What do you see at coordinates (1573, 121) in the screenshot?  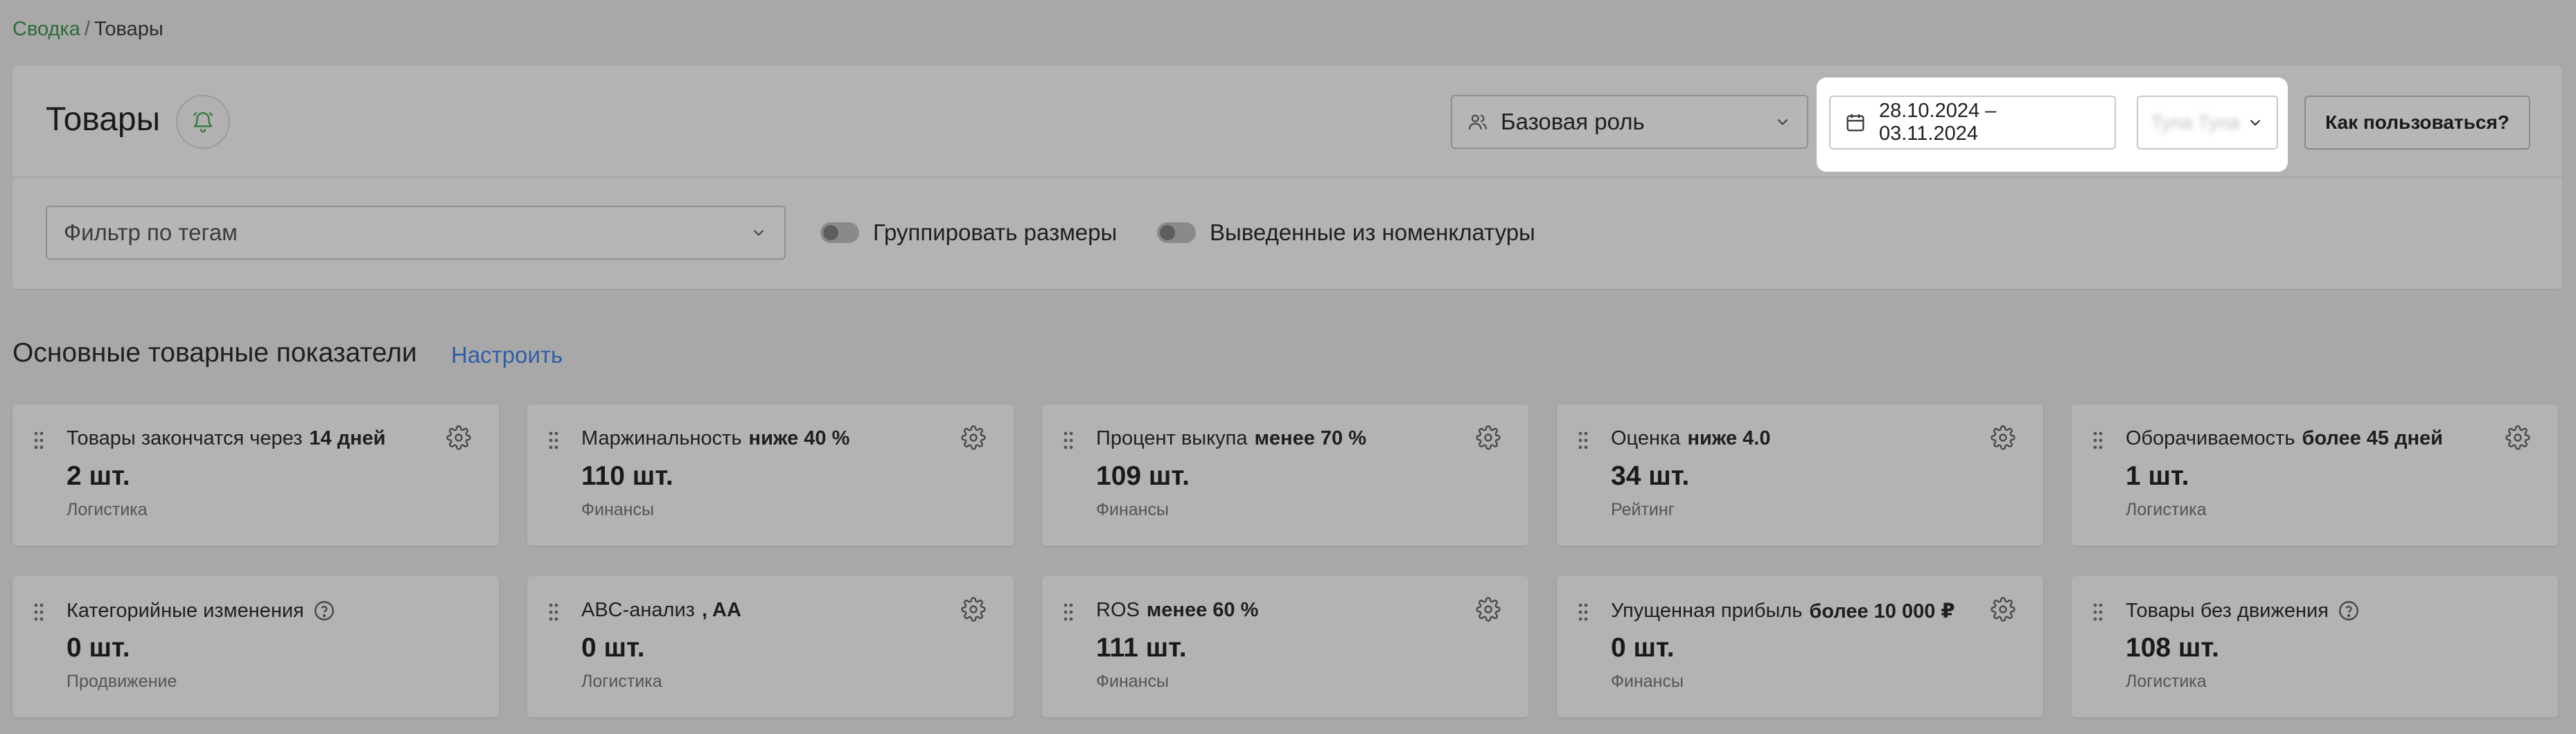 I see `role-select-value: Базовая роль` at bounding box center [1573, 121].